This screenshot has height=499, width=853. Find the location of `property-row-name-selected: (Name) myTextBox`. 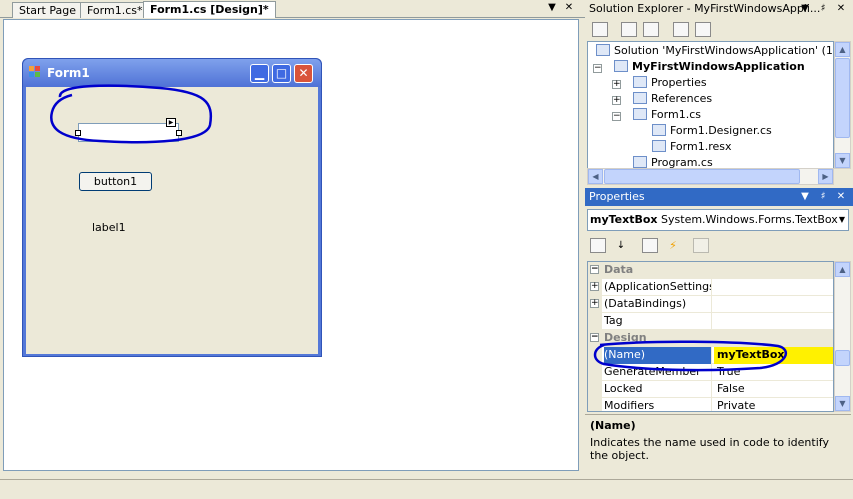

property-row-name-selected: (Name) myTextBox is located at coordinates (710, 355).